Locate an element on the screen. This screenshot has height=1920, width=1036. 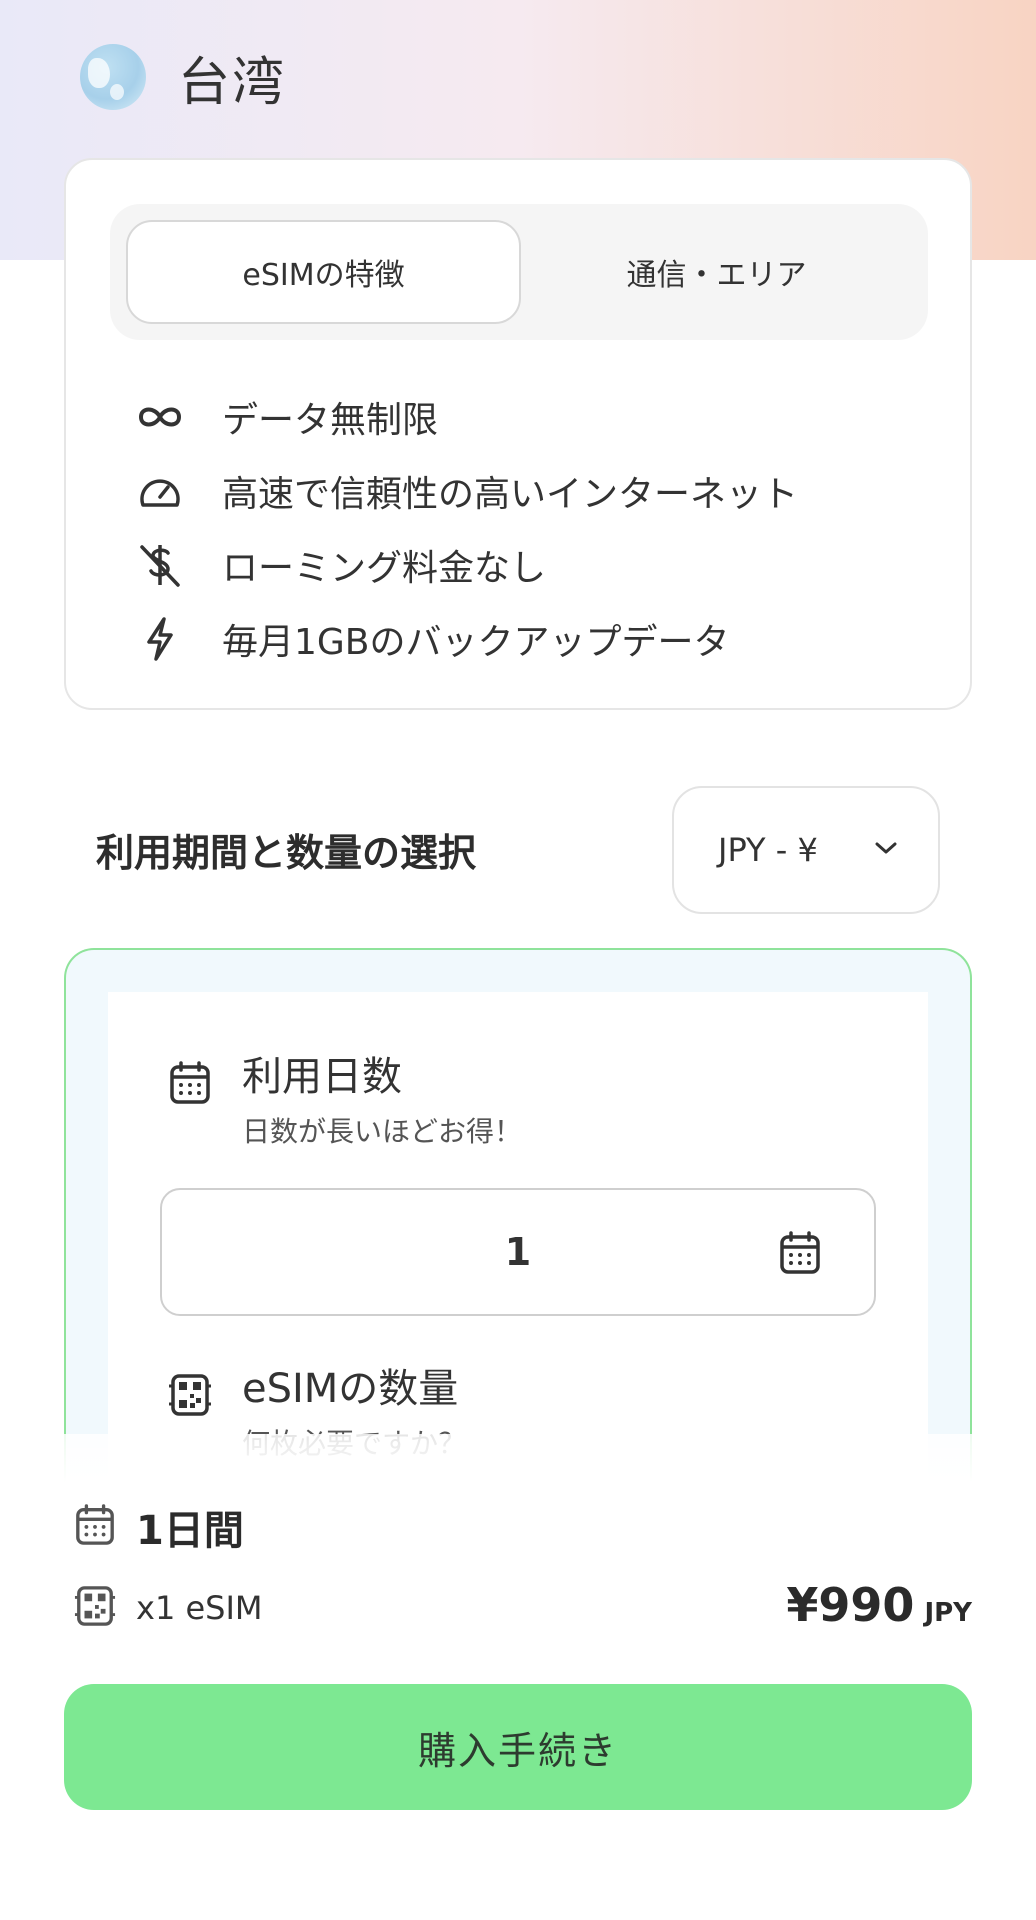
summary-esim: x1 eSIM is located at coordinates (168, 1608).